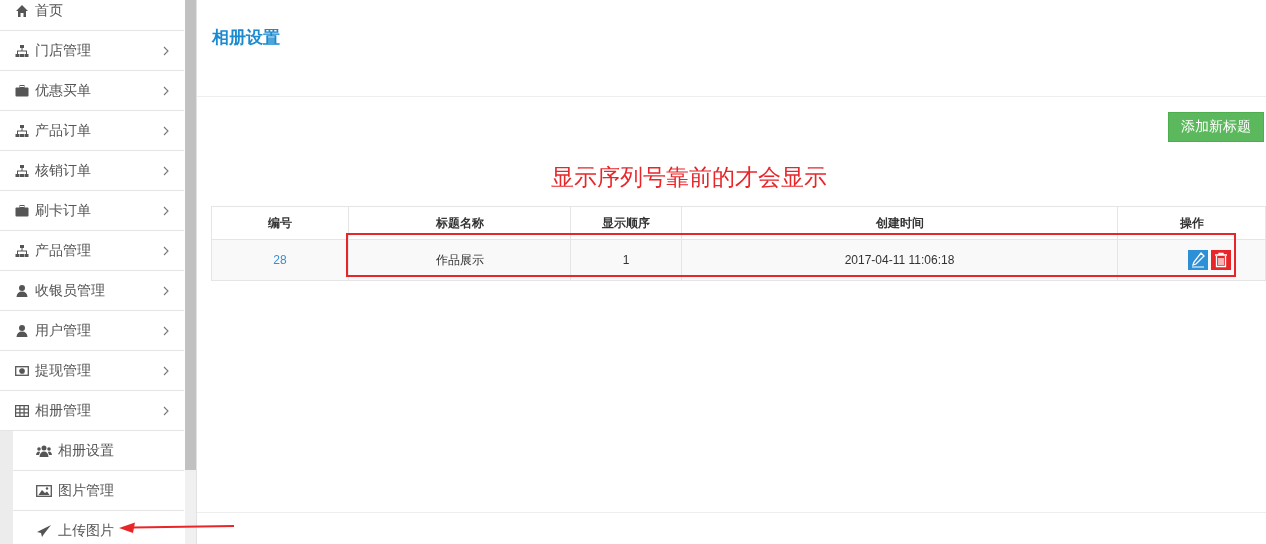  I want to click on menu-label: 优惠买单, so click(63, 90).